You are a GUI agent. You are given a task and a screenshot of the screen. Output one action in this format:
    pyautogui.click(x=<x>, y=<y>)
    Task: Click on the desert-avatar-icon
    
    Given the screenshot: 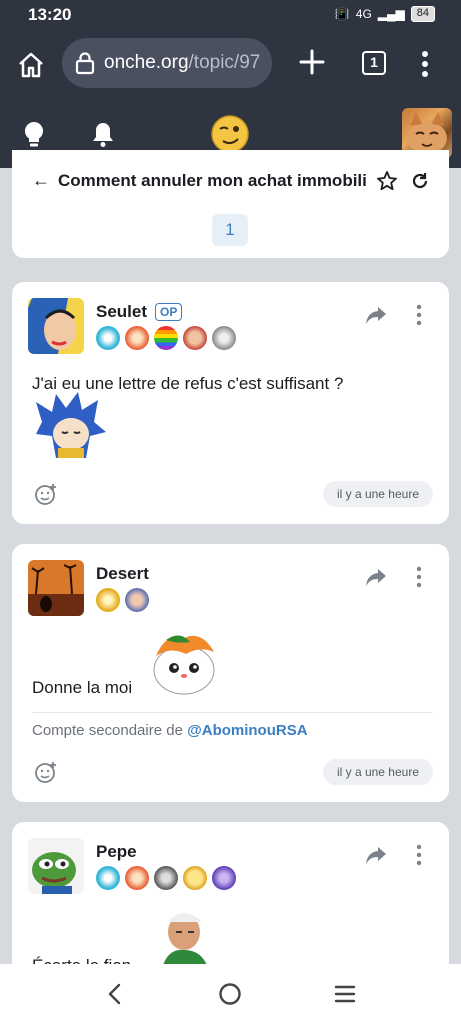 What is the action you would take?
    pyautogui.click(x=56, y=588)
    